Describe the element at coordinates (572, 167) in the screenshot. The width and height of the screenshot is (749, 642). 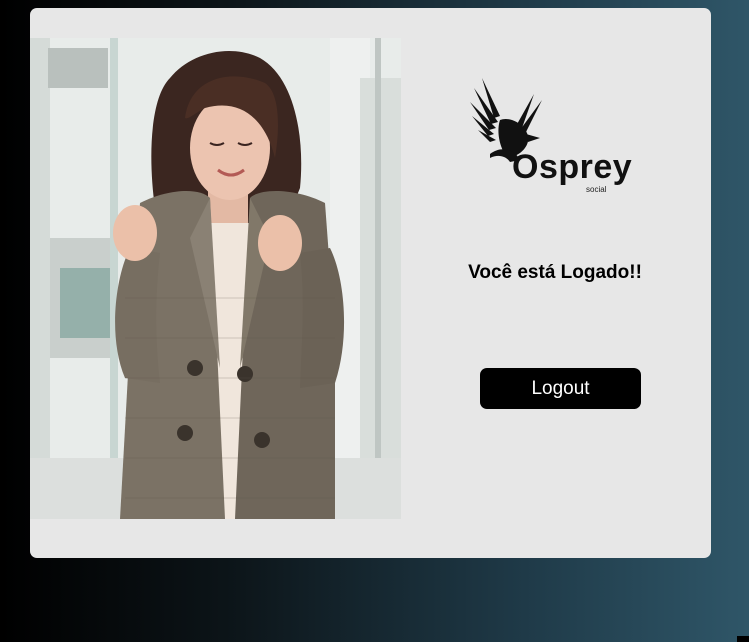
I see `logo-wordmark: Osprey` at that location.